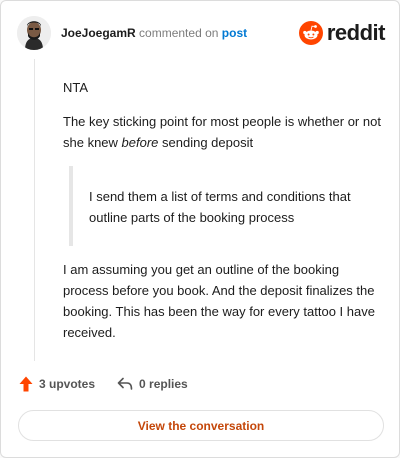 The height and width of the screenshot is (458, 400). Describe the element at coordinates (310, 33) in the screenshot. I see `reddit-logo-icon` at that location.